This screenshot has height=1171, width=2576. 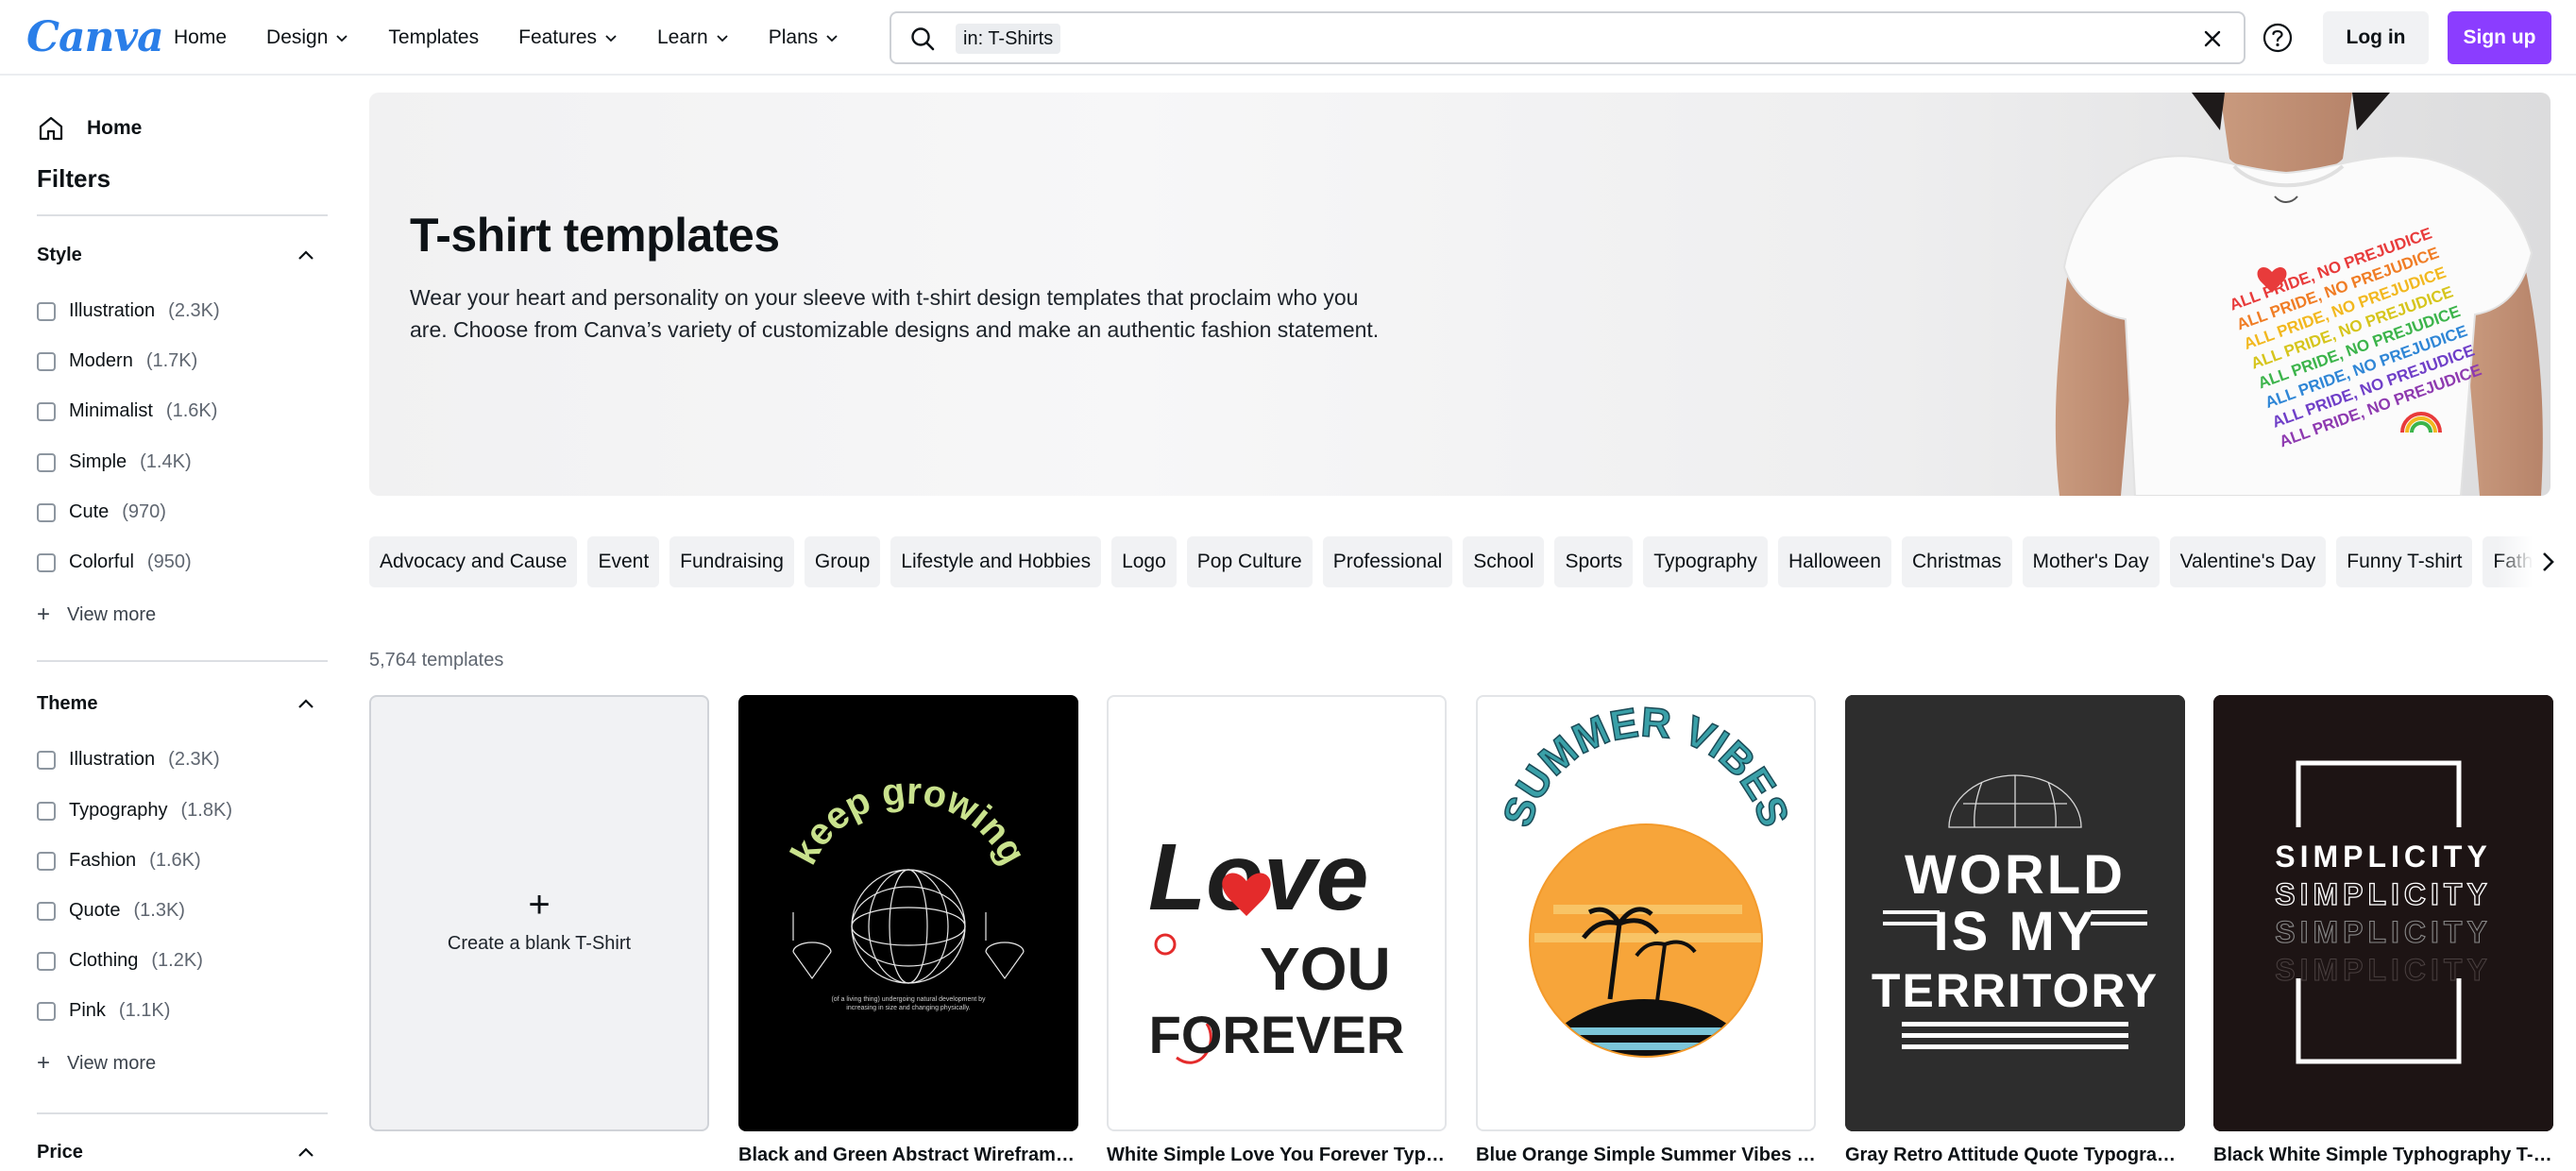 I want to click on category-chip: Valentine's Day, so click(x=2248, y=562).